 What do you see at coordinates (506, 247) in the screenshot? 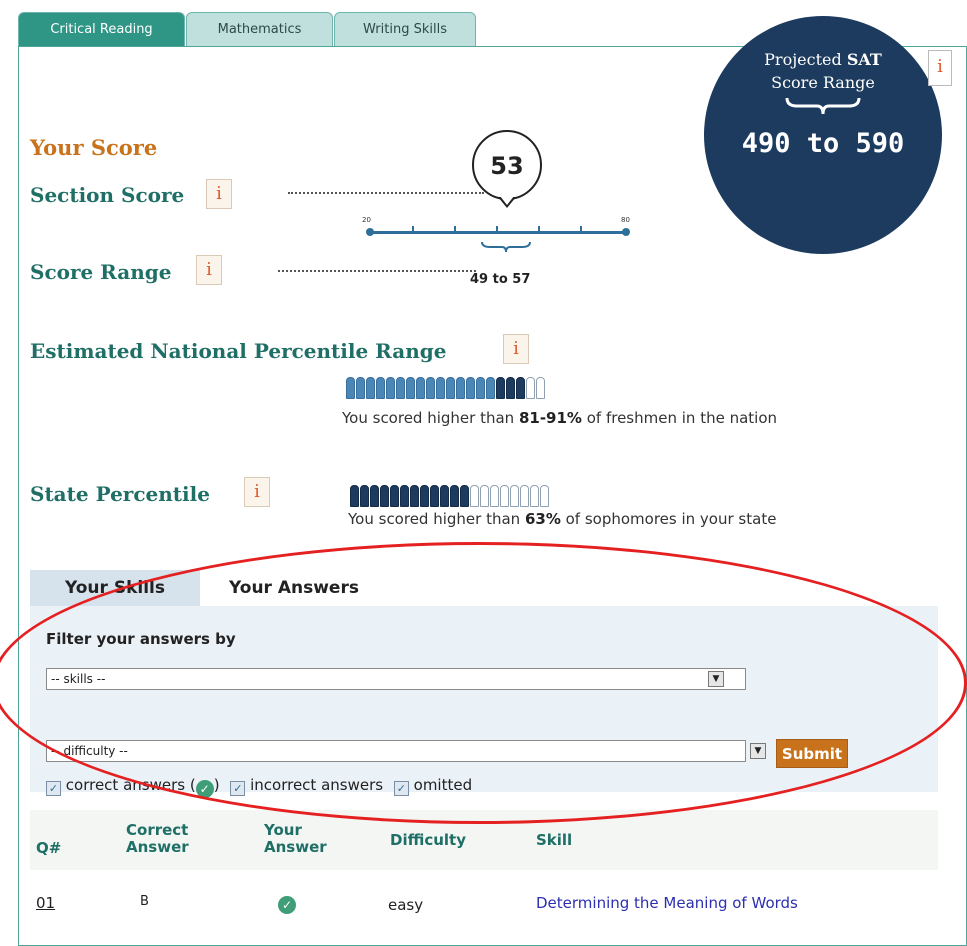
I see `range-brace-icon` at bounding box center [506, 247].